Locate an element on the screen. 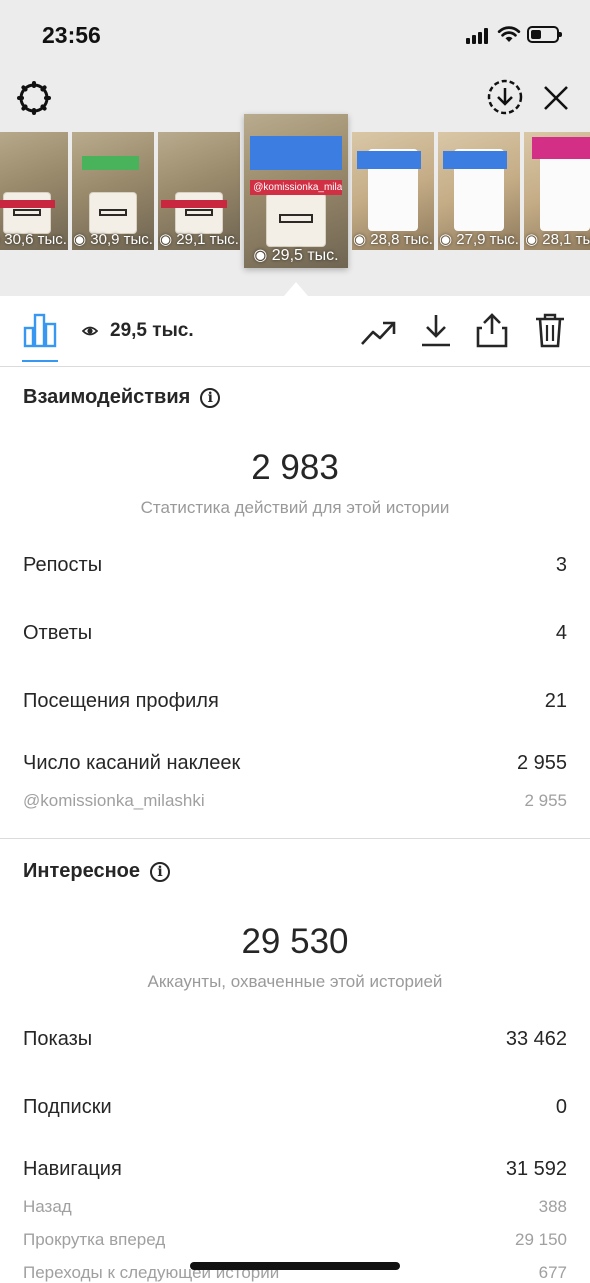  discovery-caption: Аккаунты, охваченные этой историей is located at coordinates (295, 981).